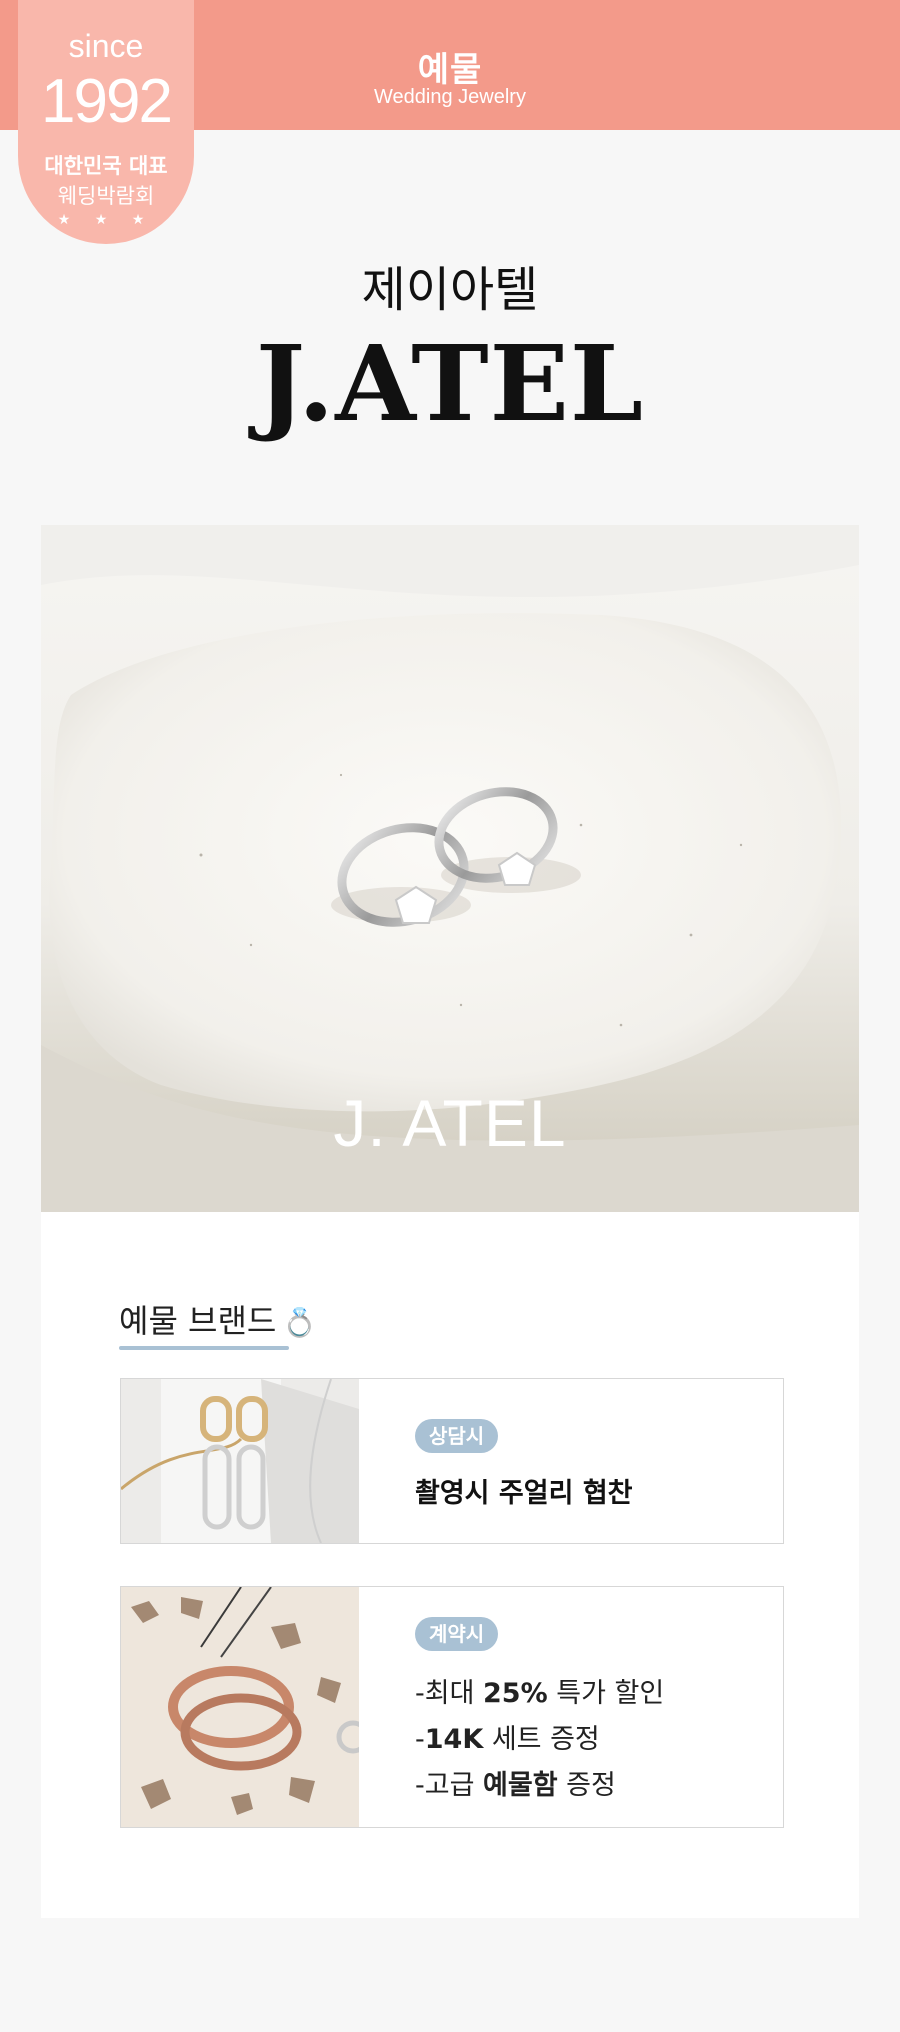  What do you see at coordinates (524, 1493) in the screenshot?
I see `benefit-text: 촬영시 주얼리 협찬` at bounding box center [524, 1493].